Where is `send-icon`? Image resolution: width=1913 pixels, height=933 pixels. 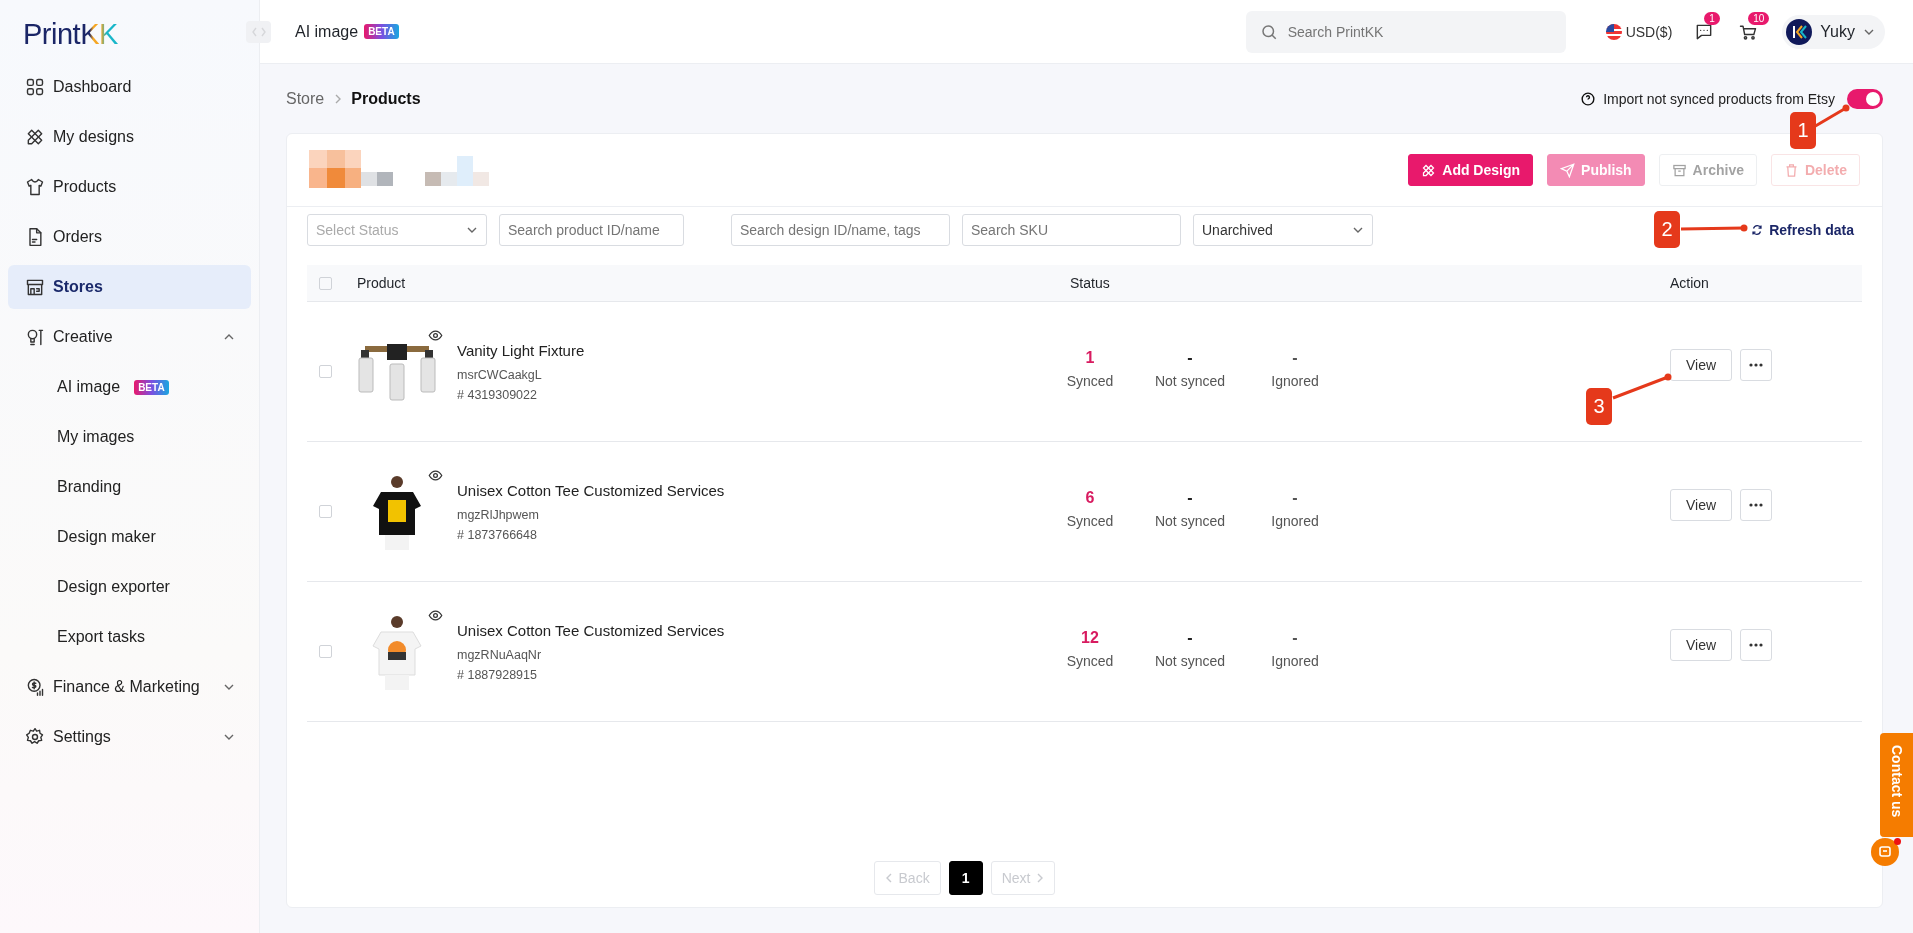
send-icon is located at coordinates (1568, 170).